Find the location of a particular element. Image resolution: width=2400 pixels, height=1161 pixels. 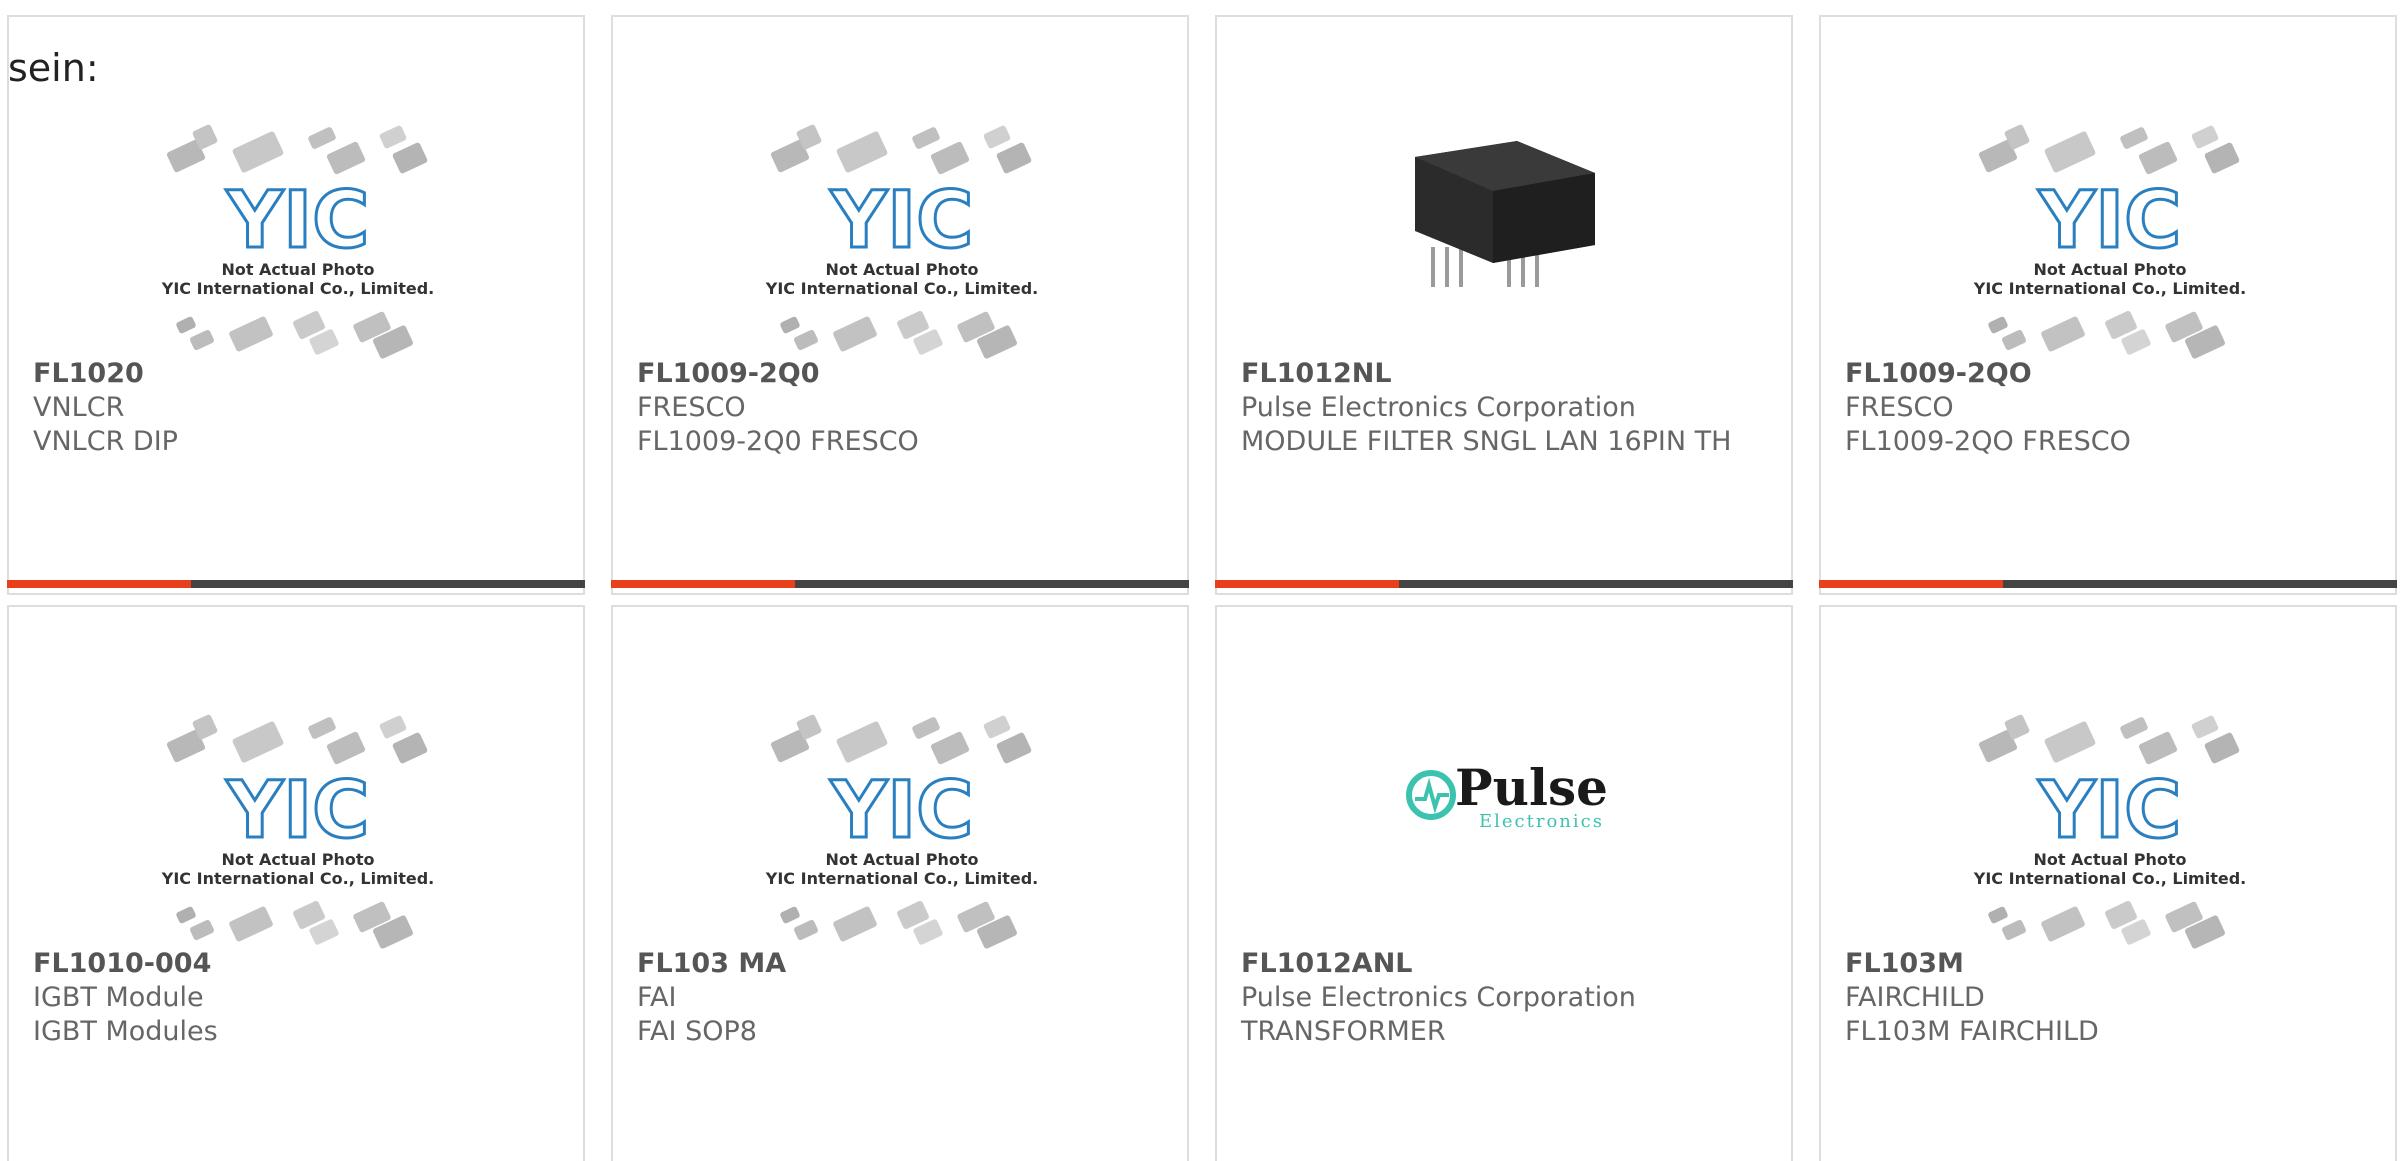

product-info: FL1020 VNLCR VNLCR DIP is located at coordinates (296, 408).